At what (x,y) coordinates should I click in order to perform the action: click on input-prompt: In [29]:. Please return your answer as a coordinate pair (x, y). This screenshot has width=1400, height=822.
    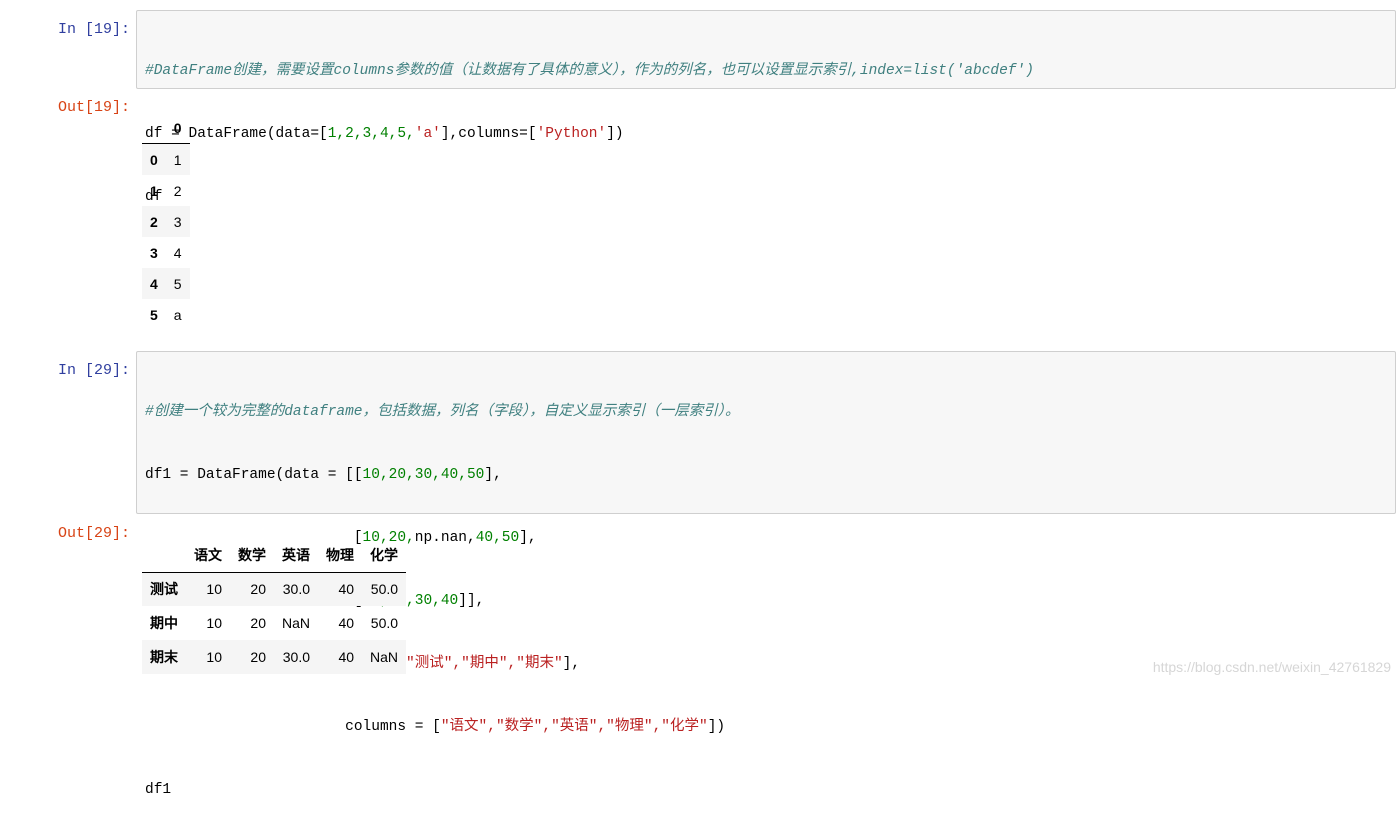
    Looking at the image, I should click on (93, 370).